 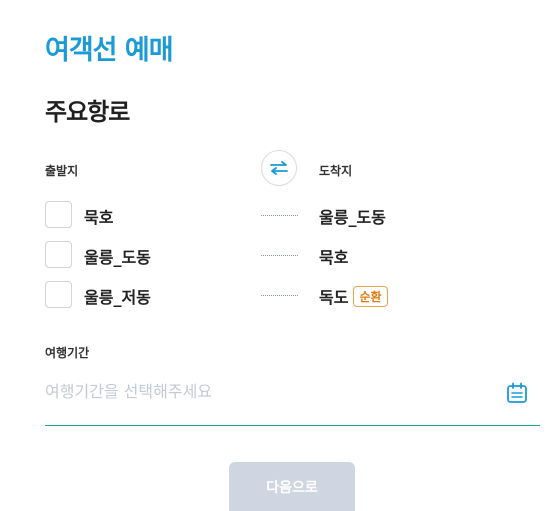 What do you see at coordinates (87, 112) in the screenshot?
I see `section-title-main-routes: 주요항로` at bounding box center [87, 112].